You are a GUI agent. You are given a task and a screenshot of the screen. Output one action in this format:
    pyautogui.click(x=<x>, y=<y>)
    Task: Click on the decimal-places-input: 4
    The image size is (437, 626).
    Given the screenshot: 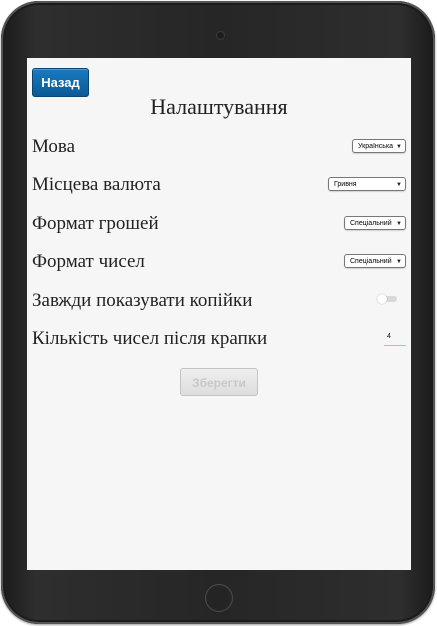 What is the action you would take?
    pyautogui.click(x=395, y=339)
    